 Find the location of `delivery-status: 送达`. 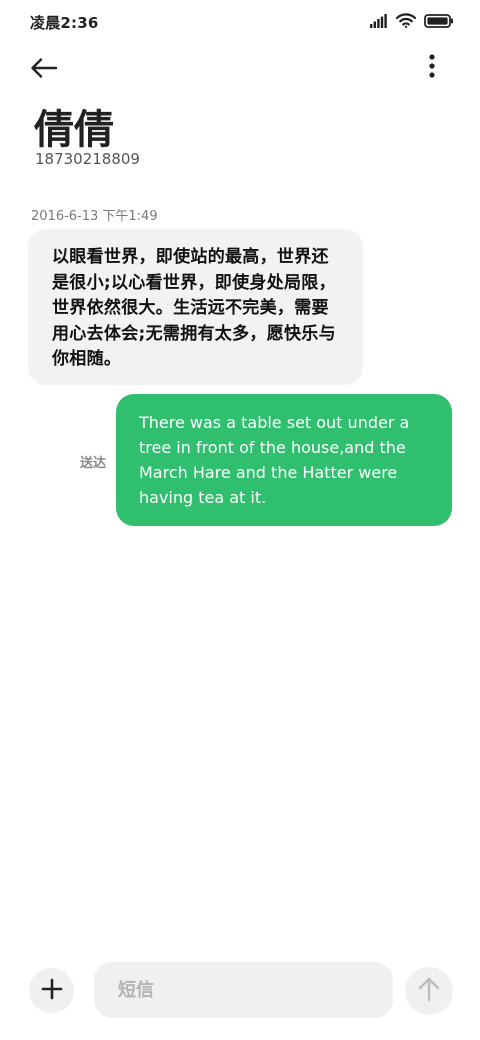

delivery-status: 送达 is located at coordinates (93, 463).